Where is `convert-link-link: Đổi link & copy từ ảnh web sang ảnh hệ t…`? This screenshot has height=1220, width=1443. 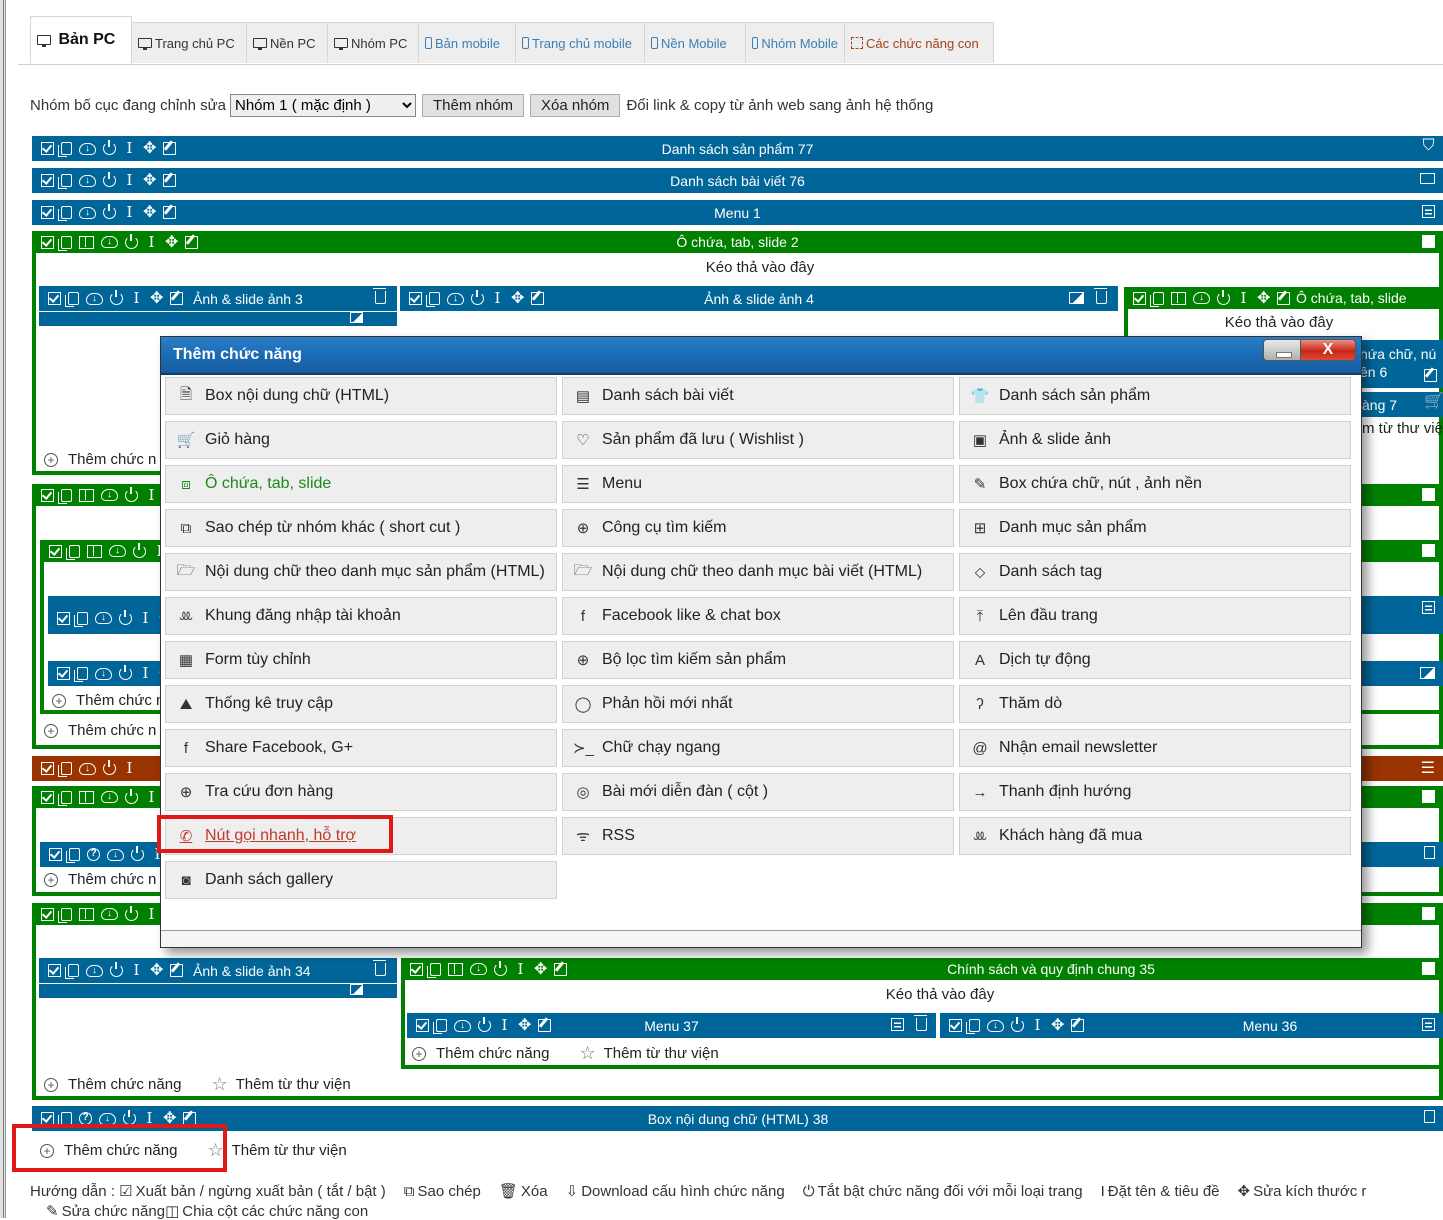
convert-link-link: Đổi link & copy từ ảnh web sang ảnh hệ t… is located at coordinates (779, 105).